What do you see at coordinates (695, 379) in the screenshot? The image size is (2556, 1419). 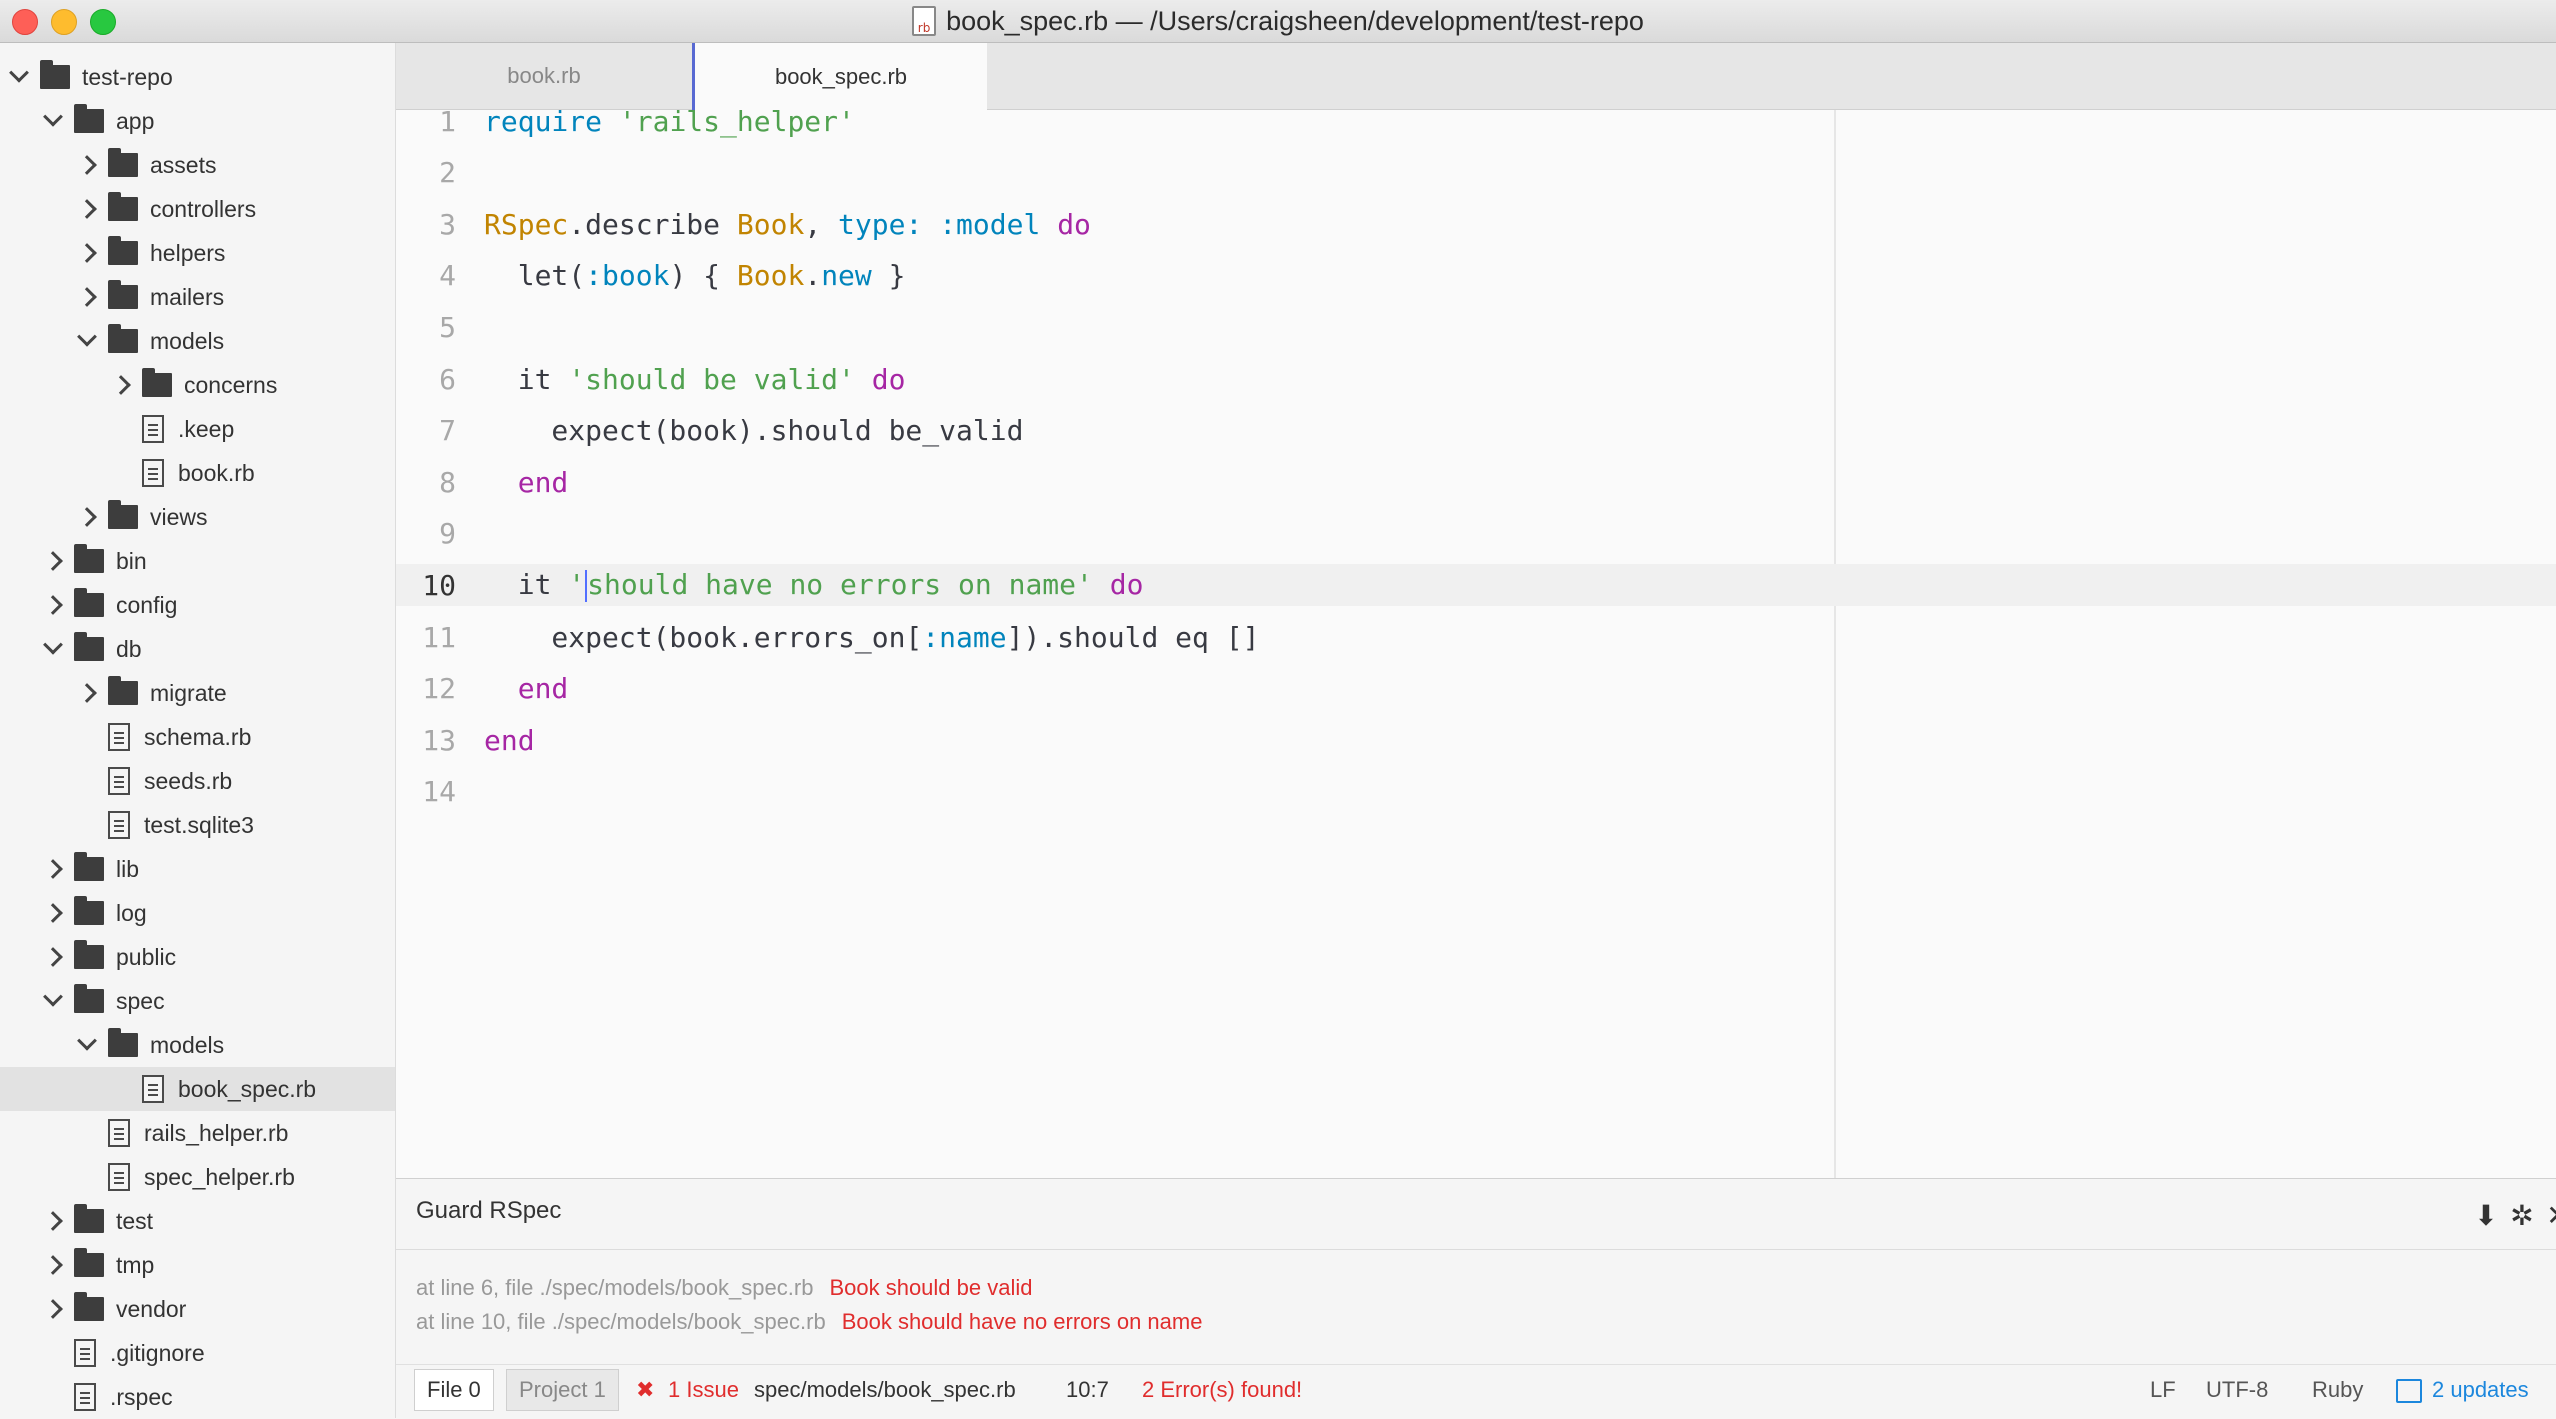 I see `line-code: it 'should be valid' do` at bounding box center [695, 379].